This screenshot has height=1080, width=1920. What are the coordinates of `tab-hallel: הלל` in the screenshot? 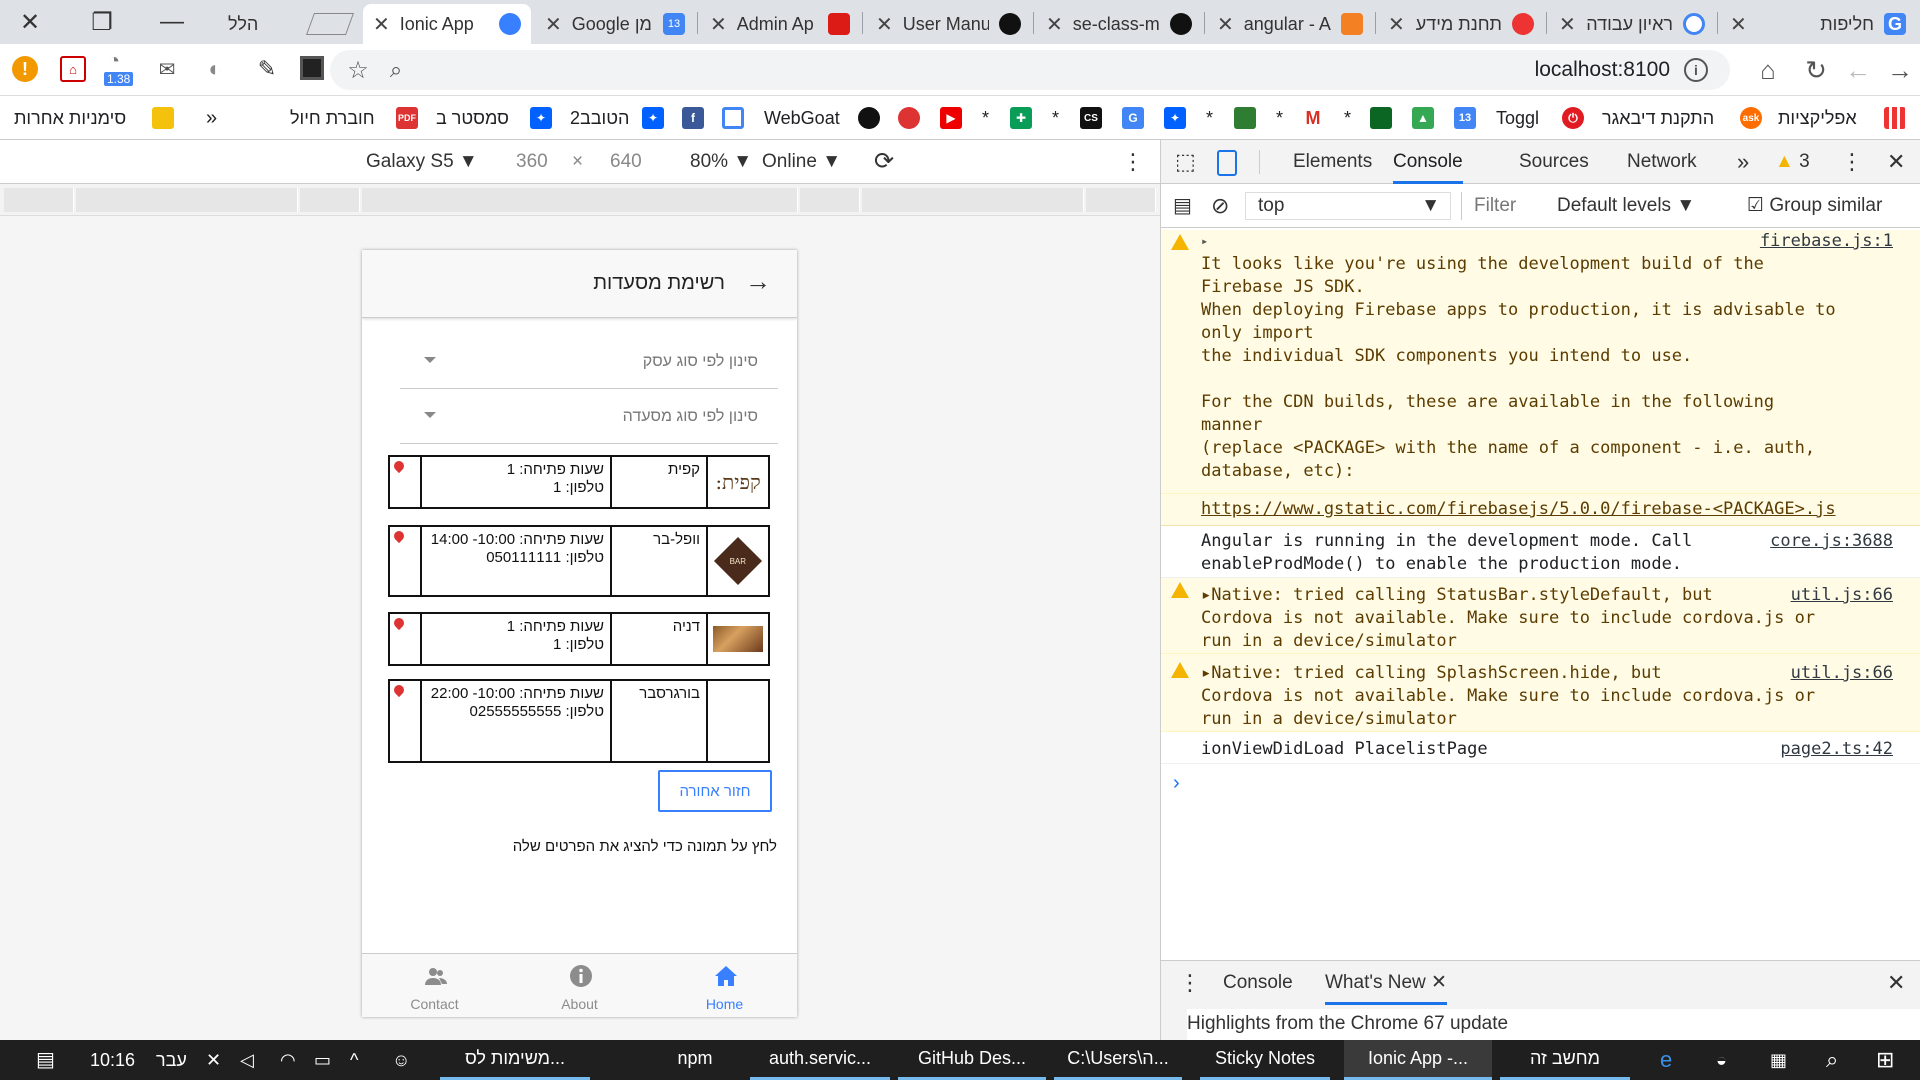 It's located at (253, 24).